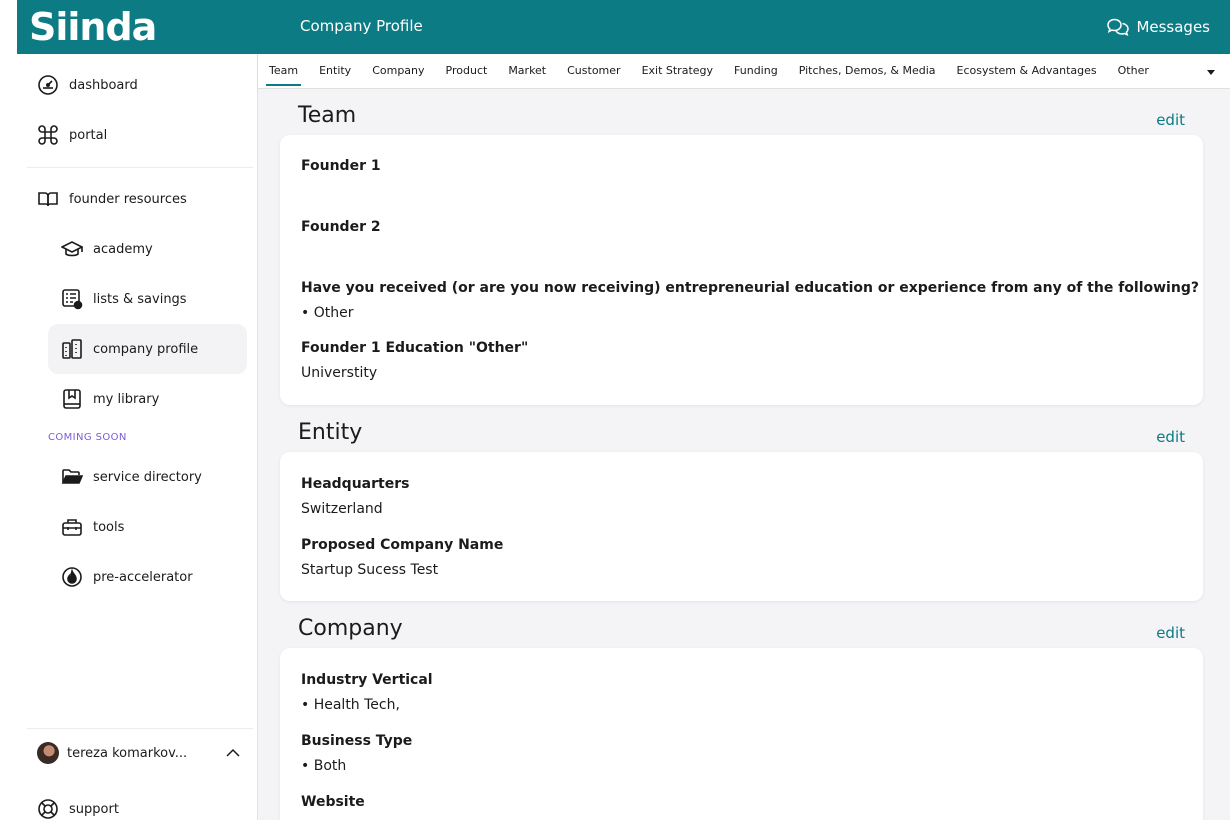 Image resolution: width=1230 pixels, height=820 pixels. I want to click on sidebar-item-label: company profile, so click(146, 349).